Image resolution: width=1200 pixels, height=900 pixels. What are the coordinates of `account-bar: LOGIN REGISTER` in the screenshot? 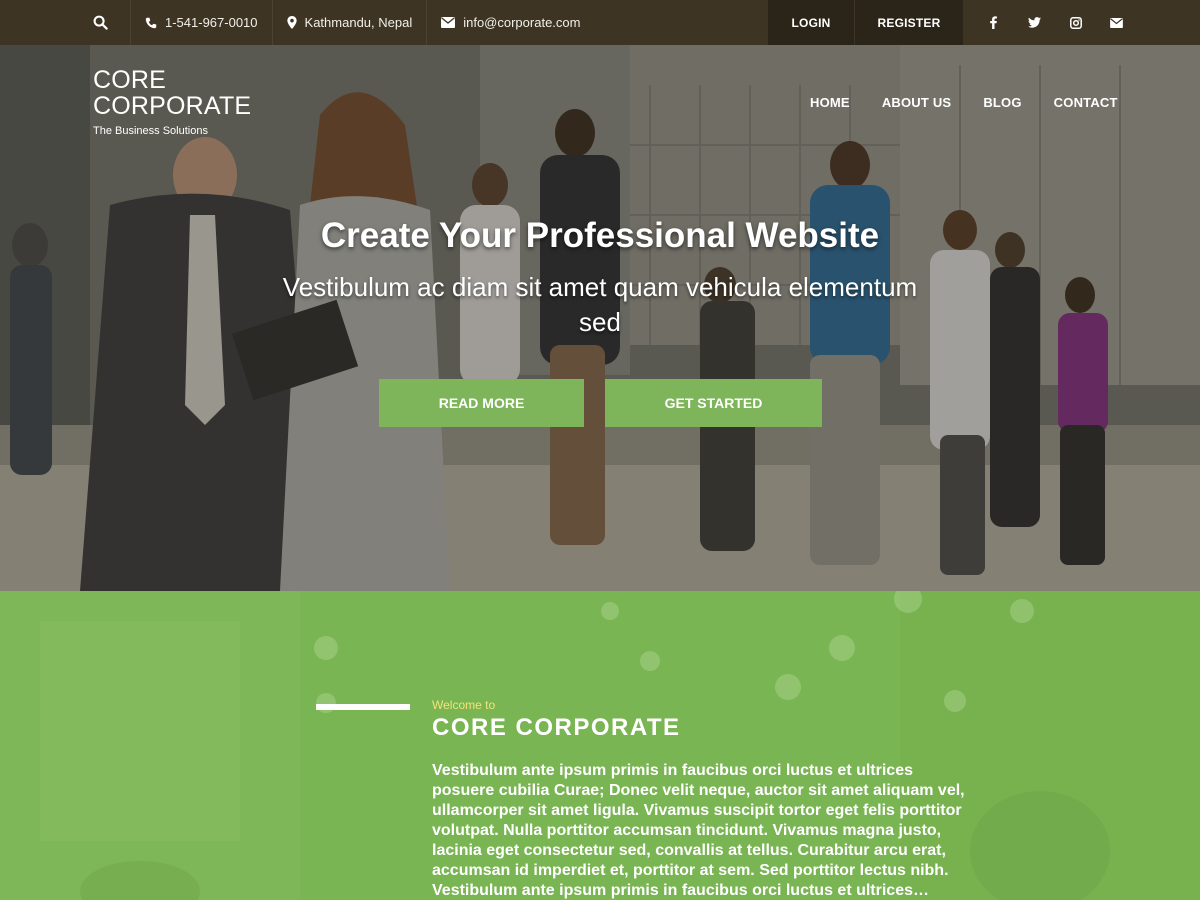 It's located at (952, 22).